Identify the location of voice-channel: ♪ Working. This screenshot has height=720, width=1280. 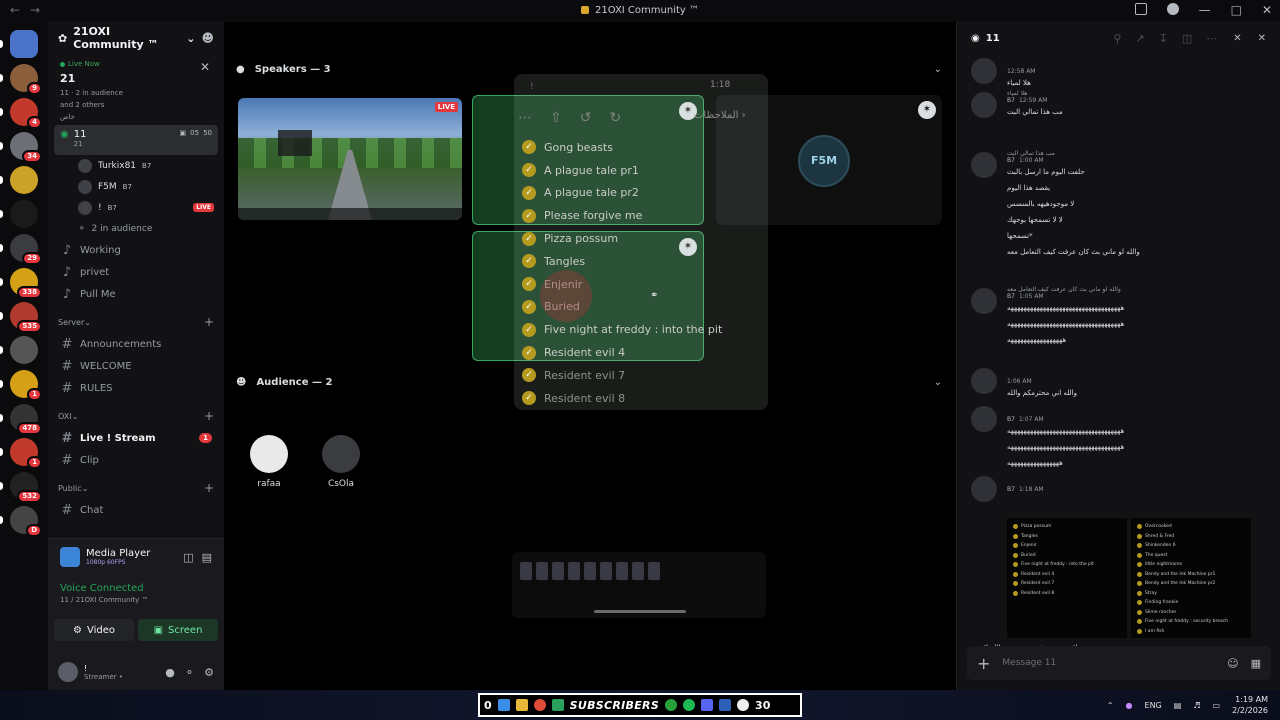
(136, 250).